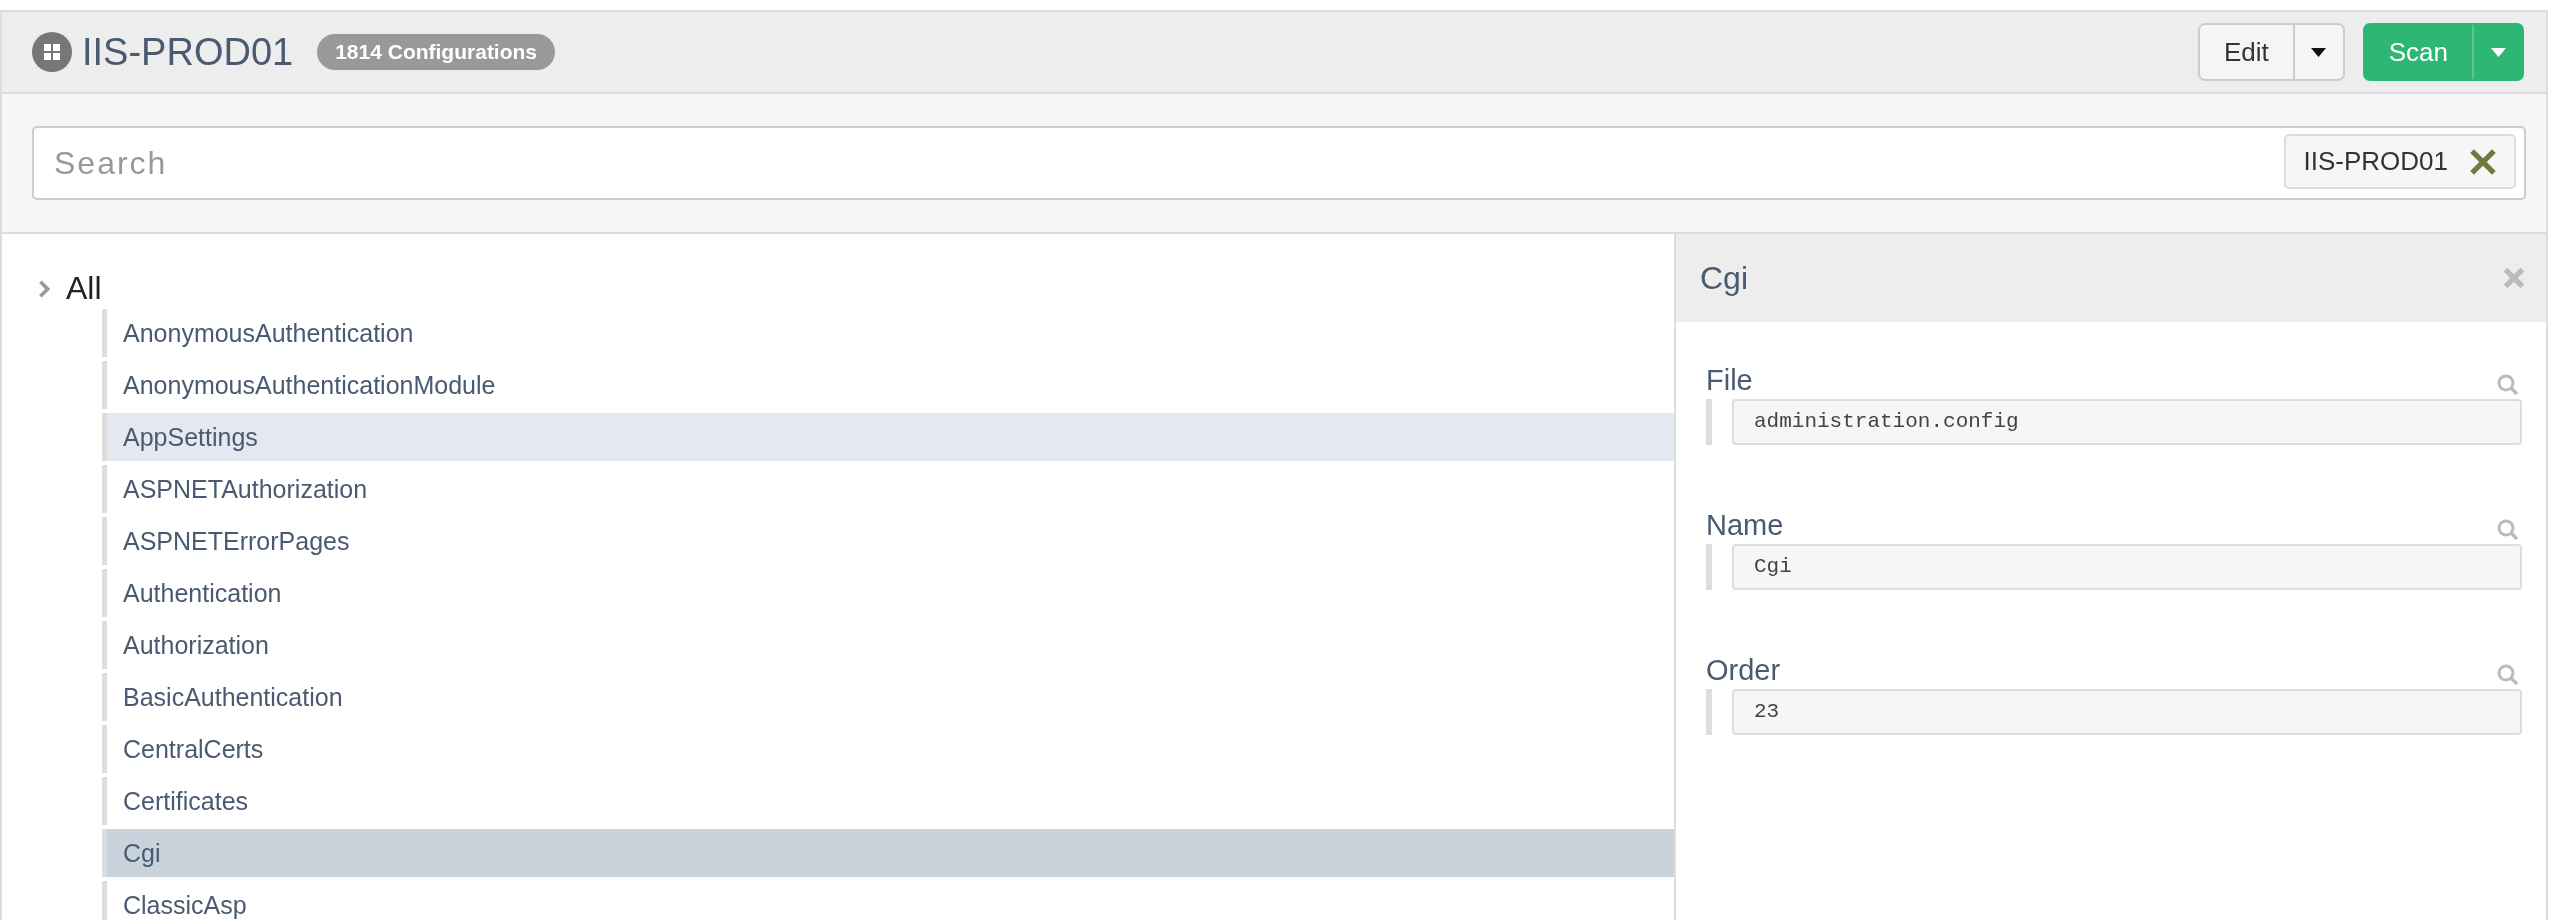  I want to click on chevron-icon, so click(44, 288).